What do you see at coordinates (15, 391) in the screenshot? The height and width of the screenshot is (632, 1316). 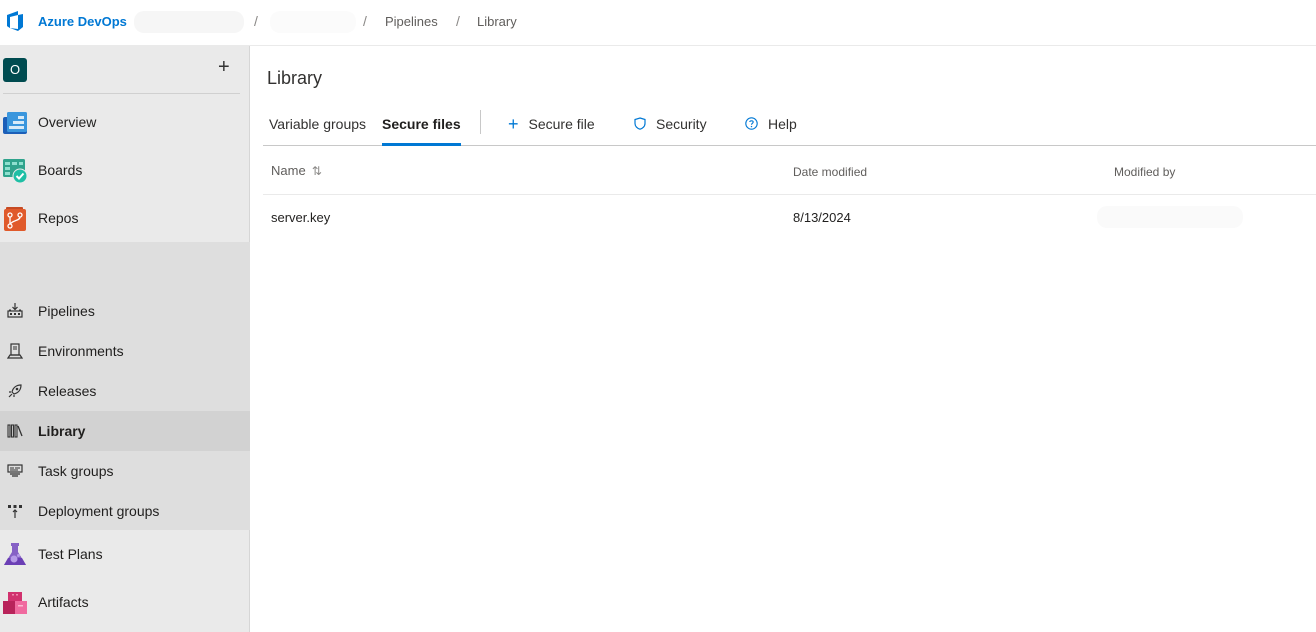 I see `releases-icon` at bounding box center [15, 391].